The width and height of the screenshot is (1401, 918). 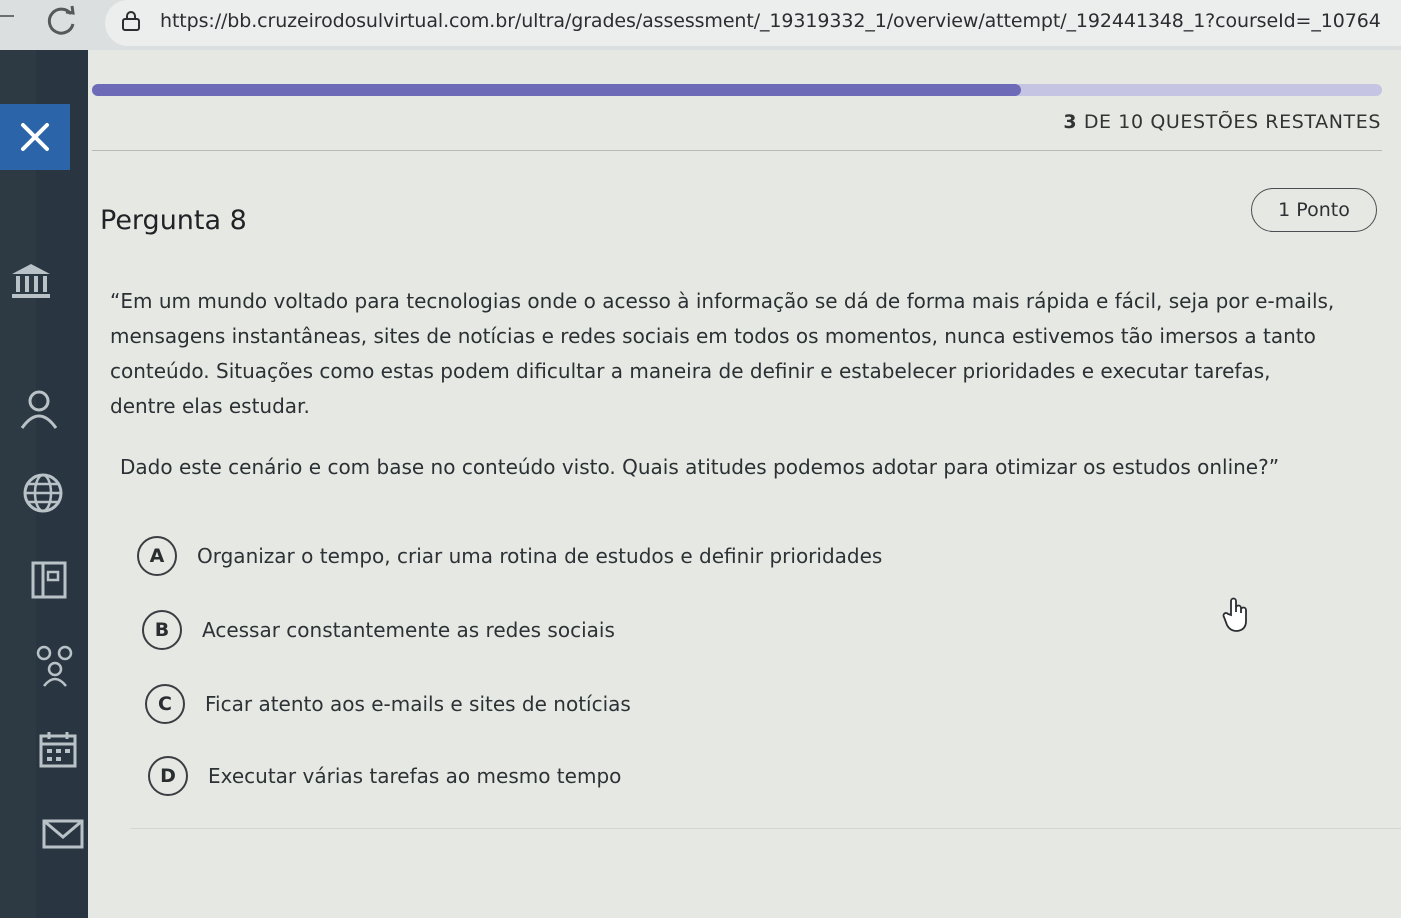 What do you see at coordinates (61, 21) in the screenshot?
I see `reload-icon` at bounding box center [61, 21].